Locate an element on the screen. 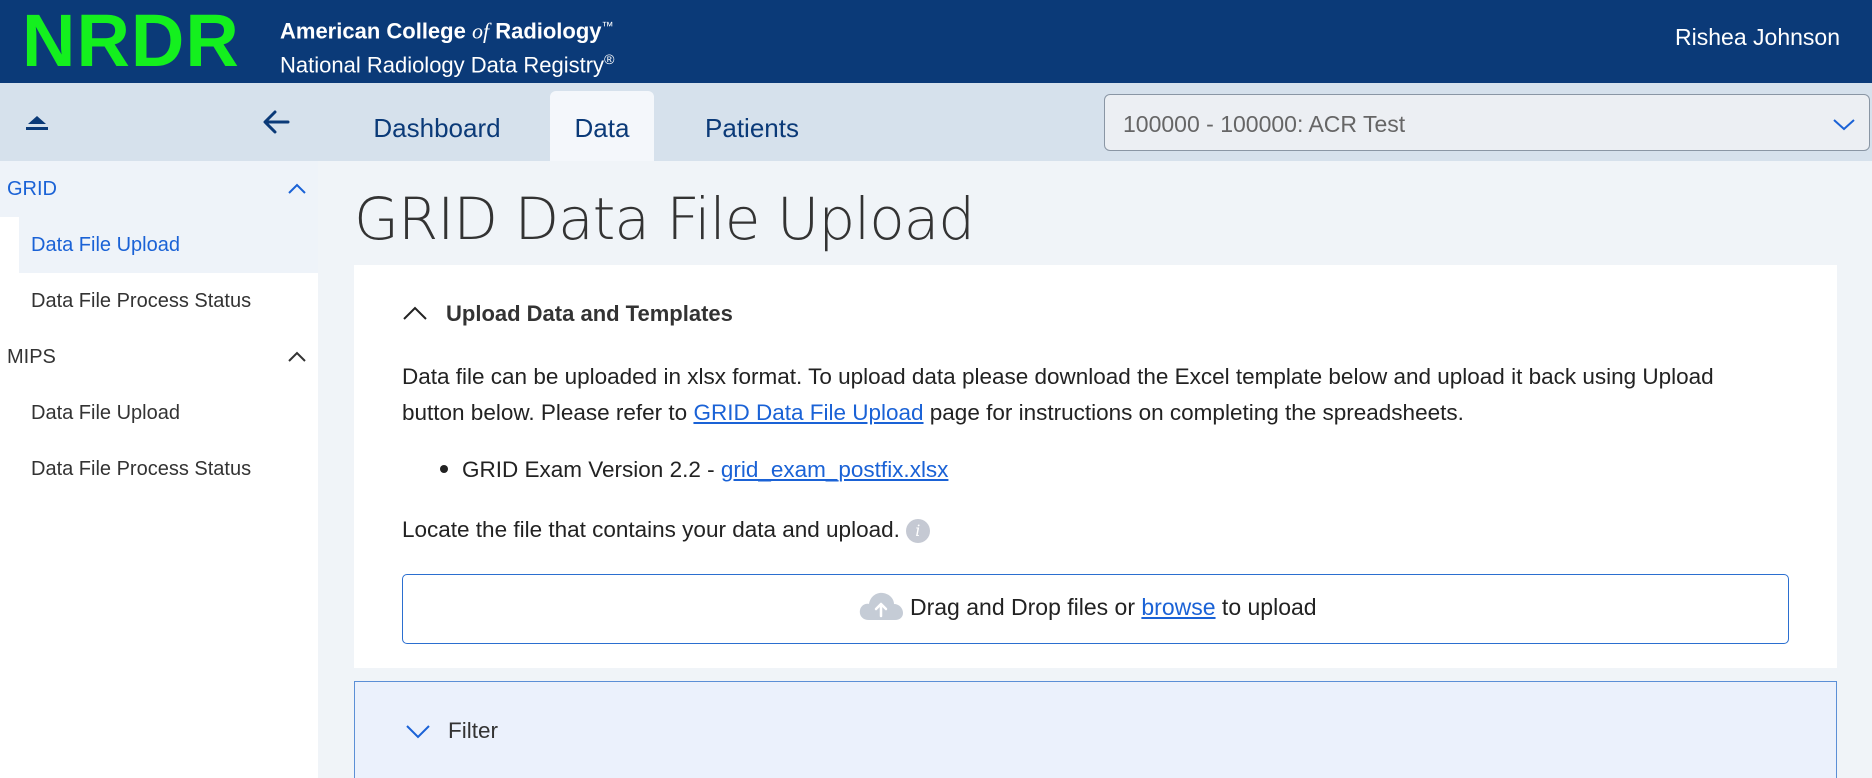  file-dropzone: Drag and Drop files or browse to upload is located at coordinates (1095, 609).